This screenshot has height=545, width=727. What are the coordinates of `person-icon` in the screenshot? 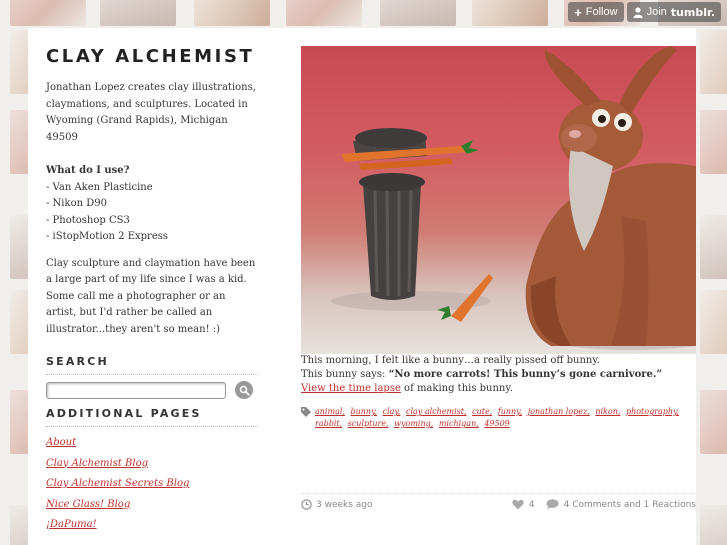 It's located at (638, 12).